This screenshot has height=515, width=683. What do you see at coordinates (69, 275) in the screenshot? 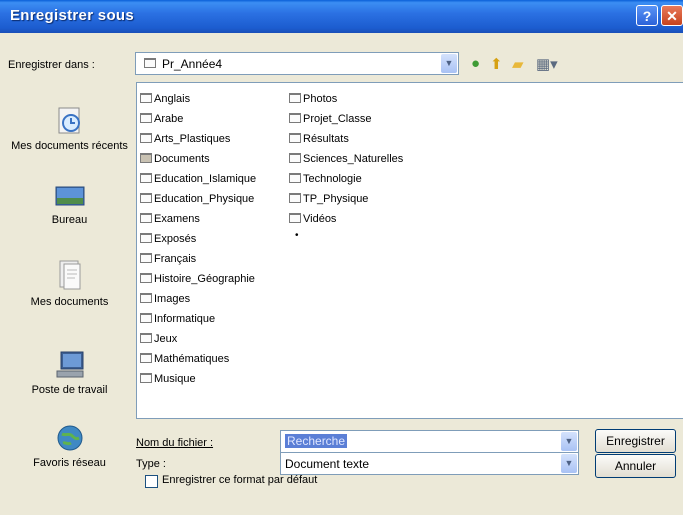
I see `my-documents-icon` at bounding box center [69, 275].